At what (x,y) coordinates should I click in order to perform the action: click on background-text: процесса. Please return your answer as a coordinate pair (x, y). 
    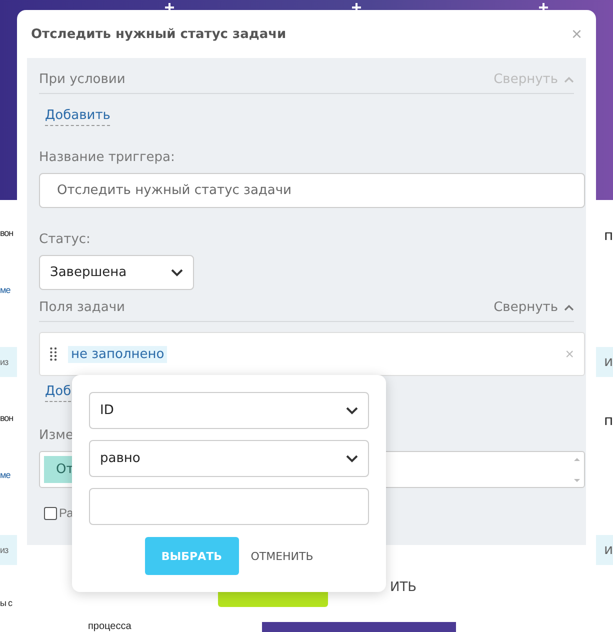
    Looking at the image, I should click on (110, 627).